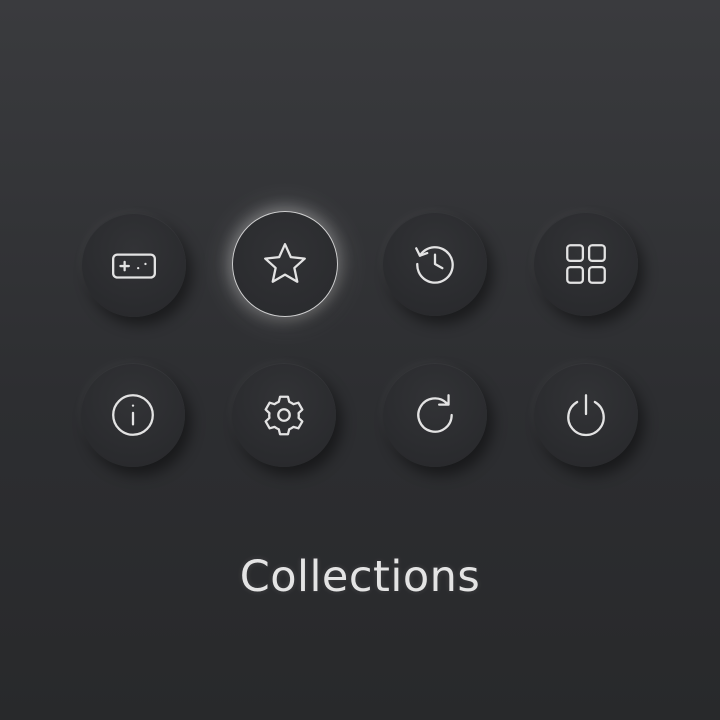 The image size is (720, 720). I want to click on power-icon, so click(586, 415).